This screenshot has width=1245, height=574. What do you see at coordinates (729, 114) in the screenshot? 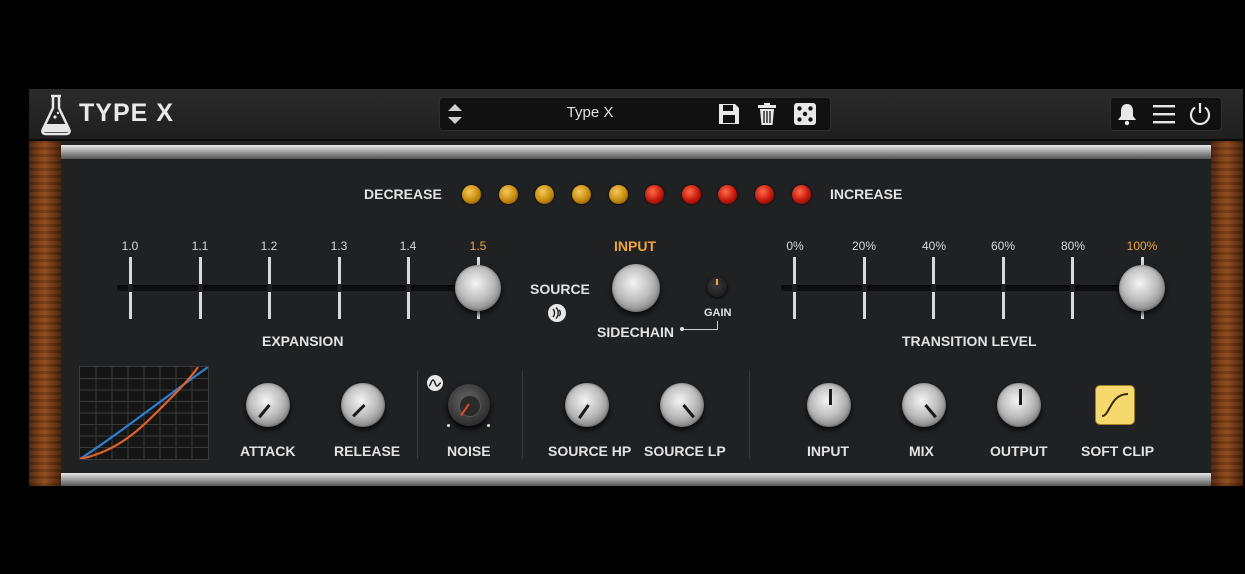
I see `save-icon` at bounding box center [729, 114].